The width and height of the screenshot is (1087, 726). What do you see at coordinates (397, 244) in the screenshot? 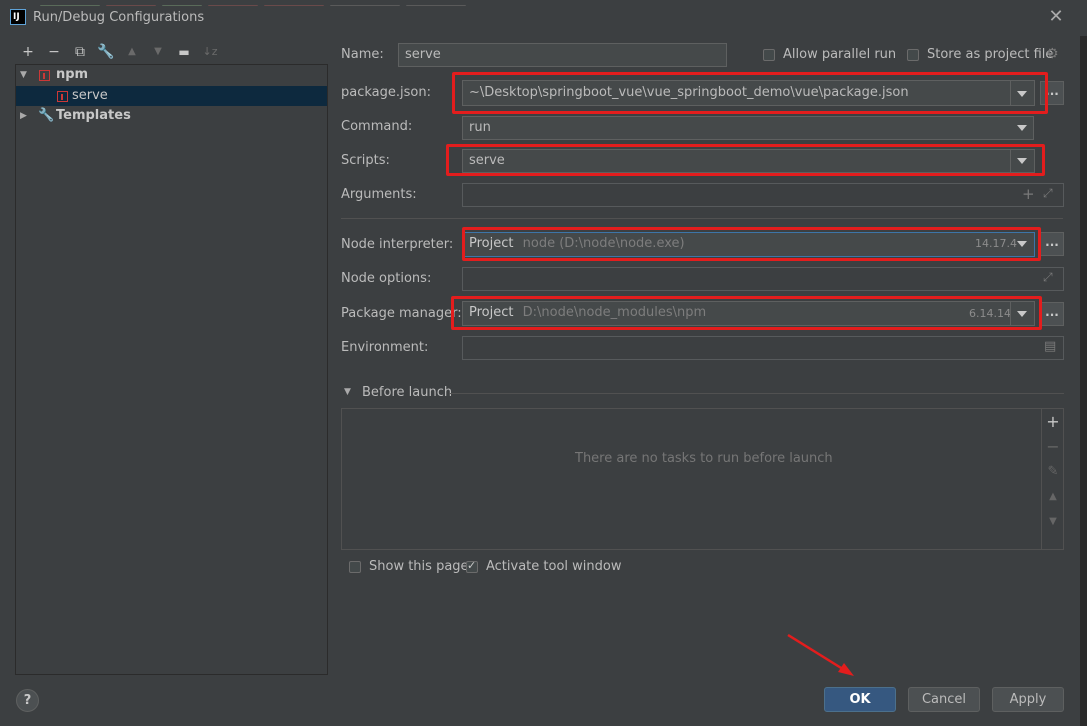
I see `node-interpreter-label: Node interpreter:` at bounding box center [397, 244].